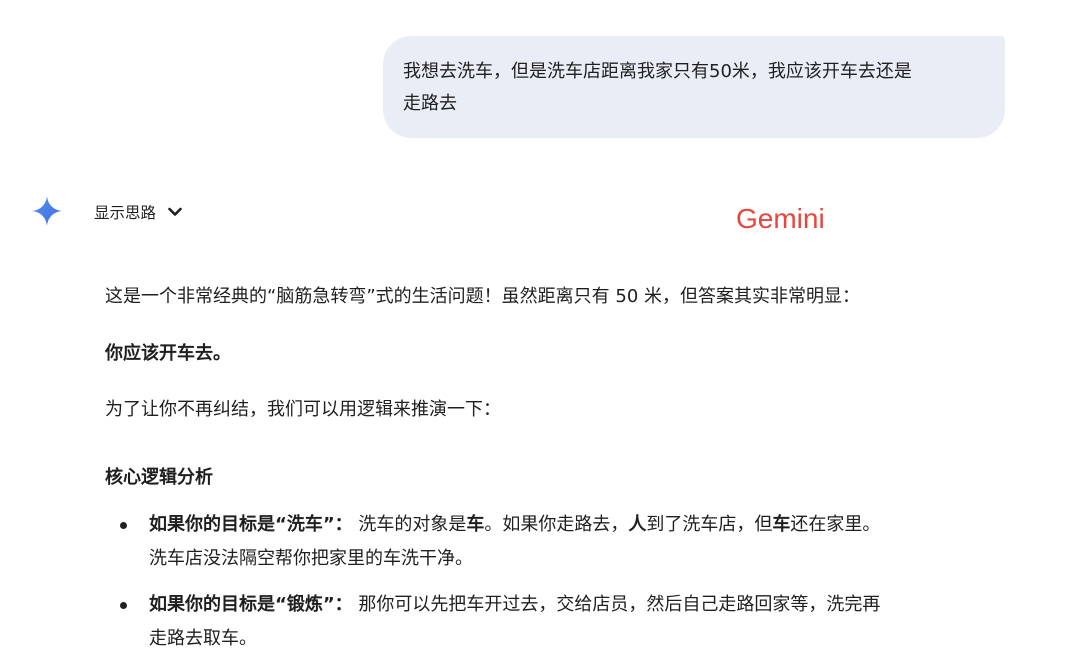 The height and width of the screenshot is (668, 1080). What do you see at coordinates (657, 71) in the screenshot?
I see `user-message-line: 我想去洗车，但是洗车店距离我家只有50米，我应该开车去还是` at bounding box center [657, 71].